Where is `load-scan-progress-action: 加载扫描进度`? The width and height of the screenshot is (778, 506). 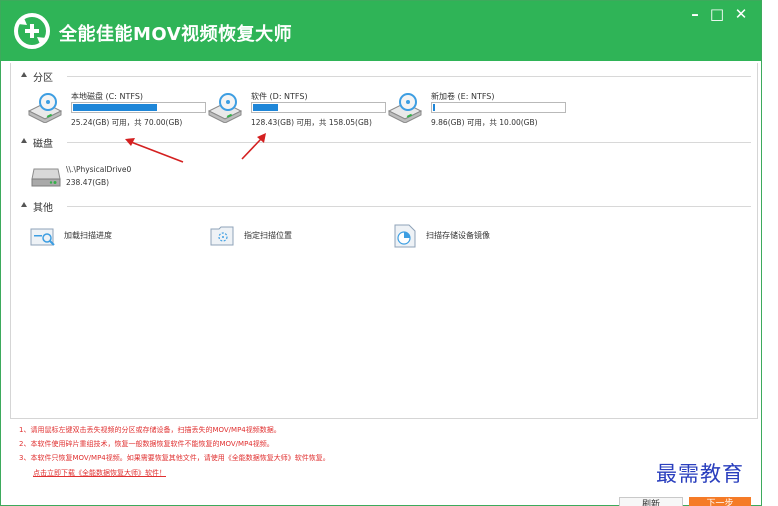
load-scan-progress-action: 加载扫描进度 is located at coordinates (114, 237).